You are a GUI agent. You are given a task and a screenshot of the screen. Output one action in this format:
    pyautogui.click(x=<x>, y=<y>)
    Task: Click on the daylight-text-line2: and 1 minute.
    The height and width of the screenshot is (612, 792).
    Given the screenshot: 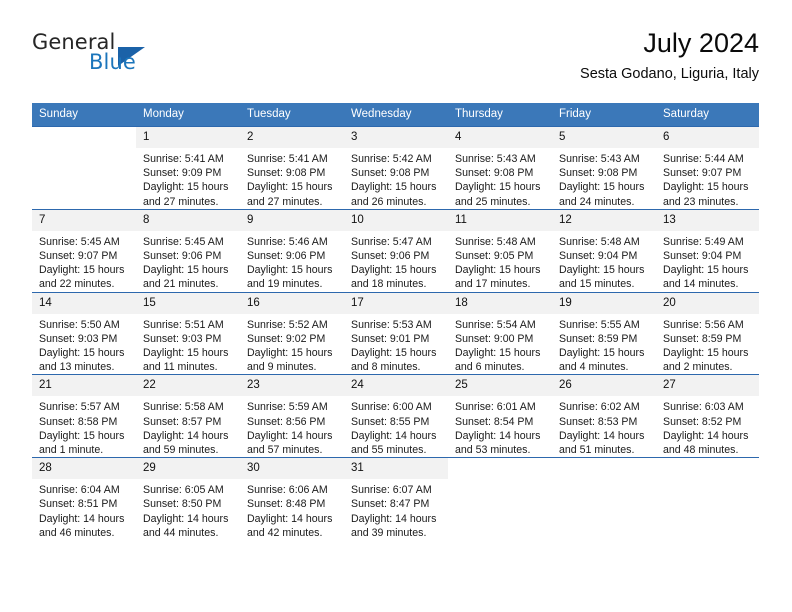 What is the action you would take?
    pyautogui.click(x=71, y=450)
    